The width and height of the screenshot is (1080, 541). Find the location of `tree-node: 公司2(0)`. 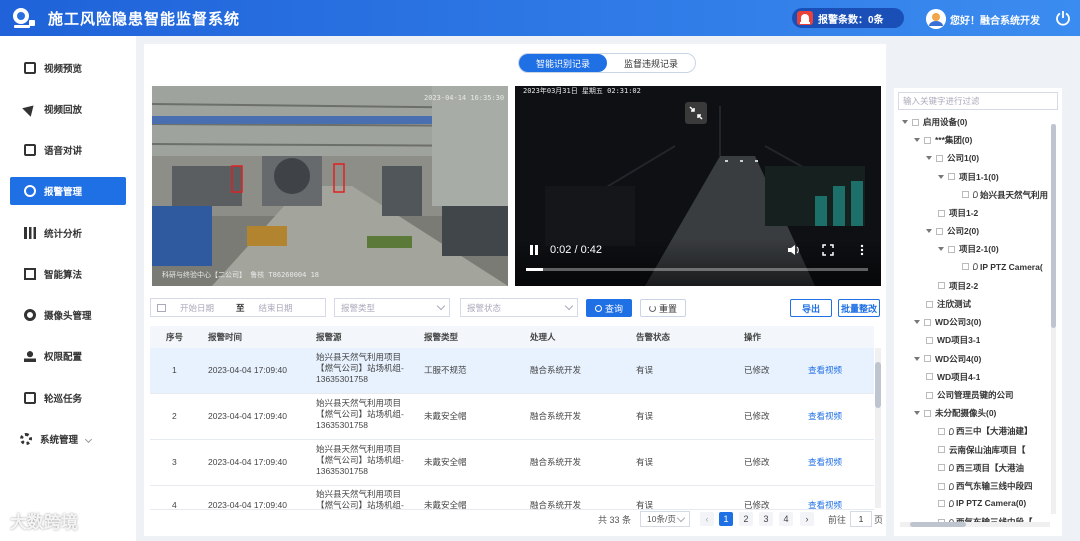

tree-node: 公司2(0) is located at coordinates (952, 231).